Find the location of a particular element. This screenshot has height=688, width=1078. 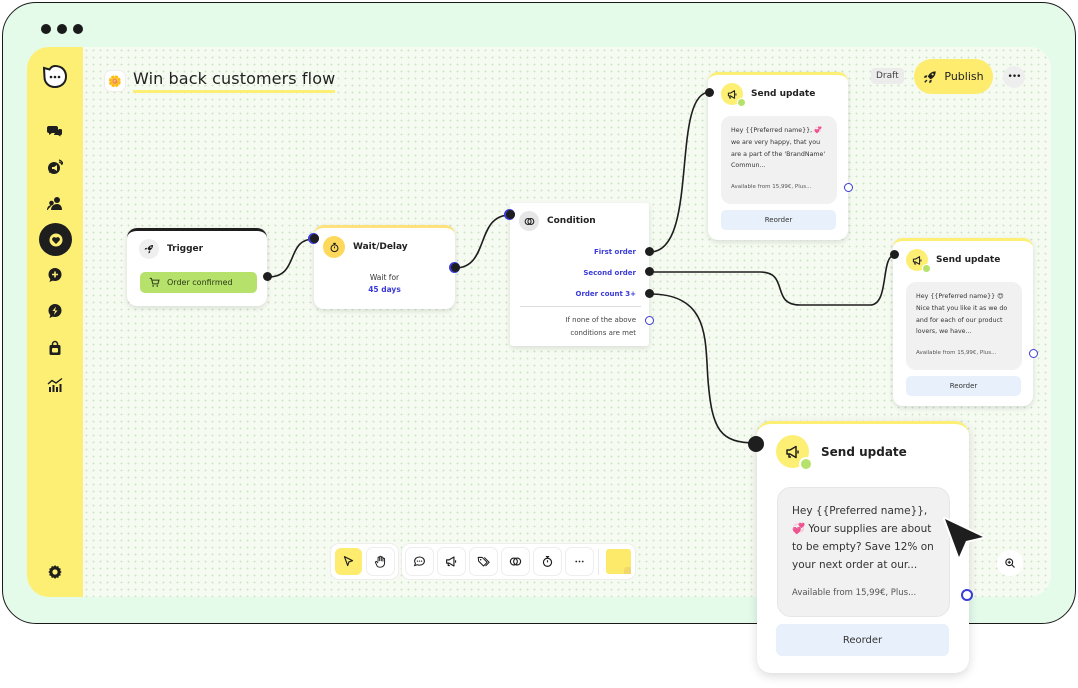

add-tag-button is located at coordinates (483, 561).